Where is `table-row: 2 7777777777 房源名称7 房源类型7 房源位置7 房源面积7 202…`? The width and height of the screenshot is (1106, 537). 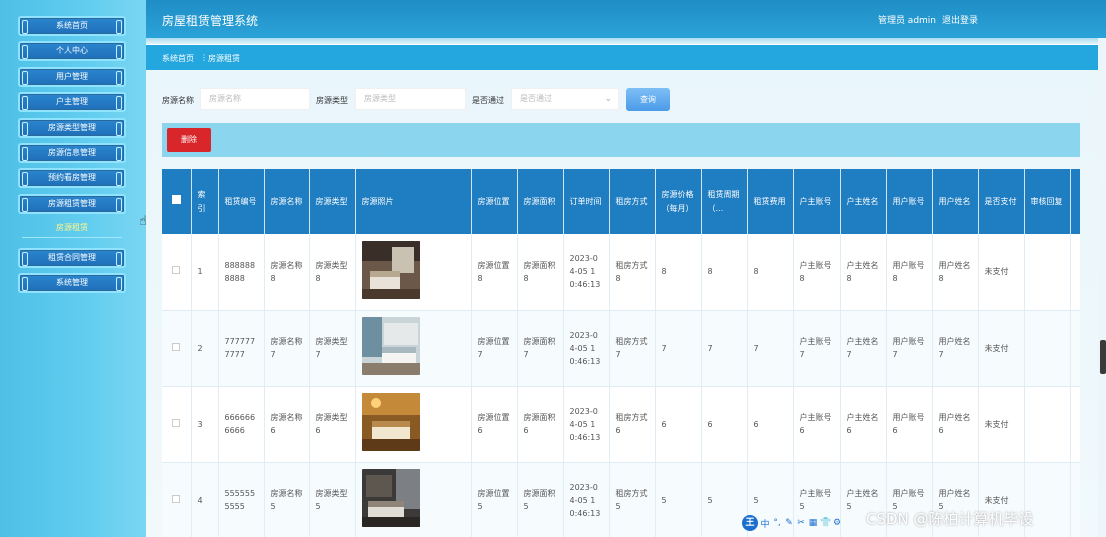
table-row: 2 7777777777 房源名称7 房源类型7 房源位置7 房源面积7 202… is located at coordinates (621, 348).